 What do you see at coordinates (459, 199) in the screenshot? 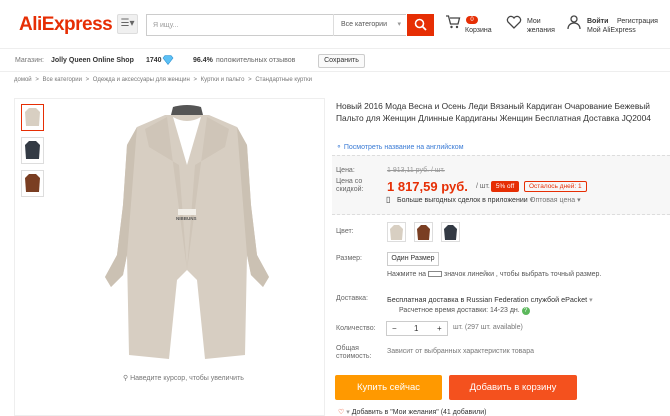
I see `app-deals-link: ▯ Больше выгодных сделок в приложении ▾` at bounding box center [459, 199].